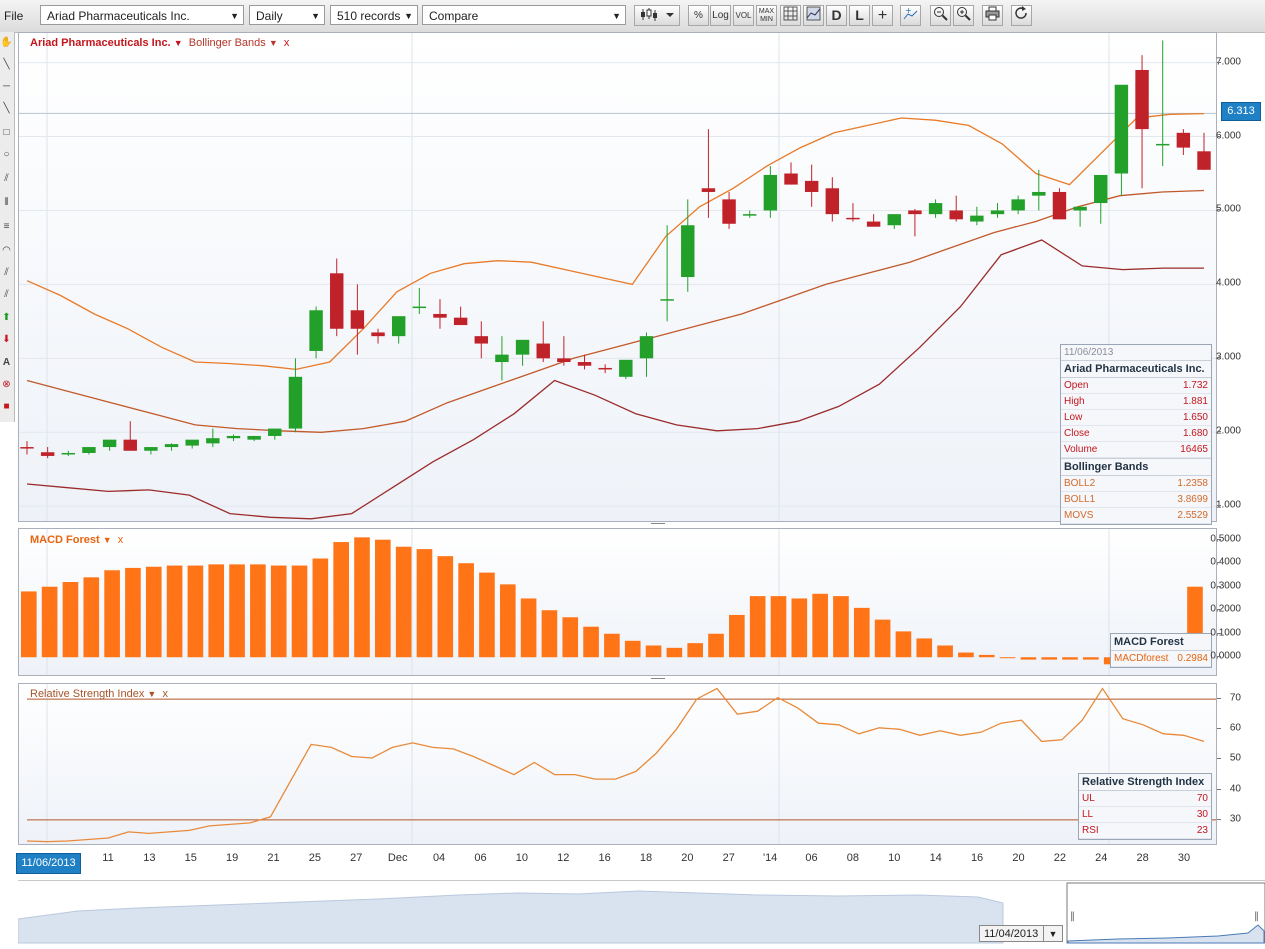  What do you see at coordinates (1077, 433) in the screenshot?
I see `legend-row-label: Close` at bounding box center [1077, 433].